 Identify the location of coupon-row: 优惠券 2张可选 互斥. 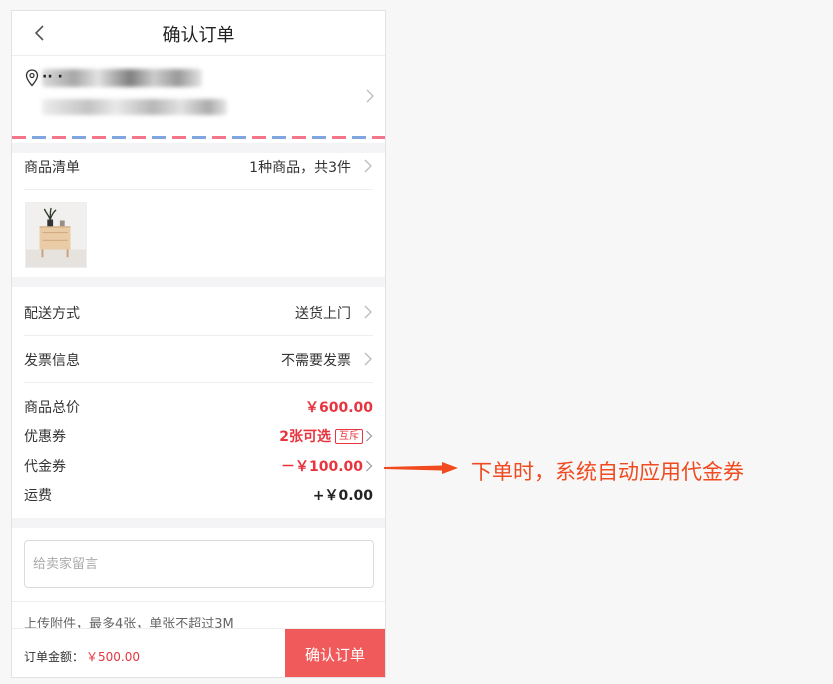
(198, 436).